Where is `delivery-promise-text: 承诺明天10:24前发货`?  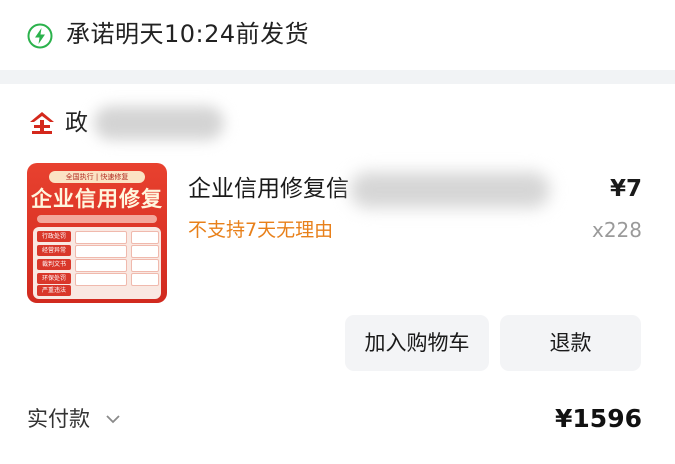
delivery-promise-text: 承诺明天10:24前发货 is located at coordinates (188, 34).